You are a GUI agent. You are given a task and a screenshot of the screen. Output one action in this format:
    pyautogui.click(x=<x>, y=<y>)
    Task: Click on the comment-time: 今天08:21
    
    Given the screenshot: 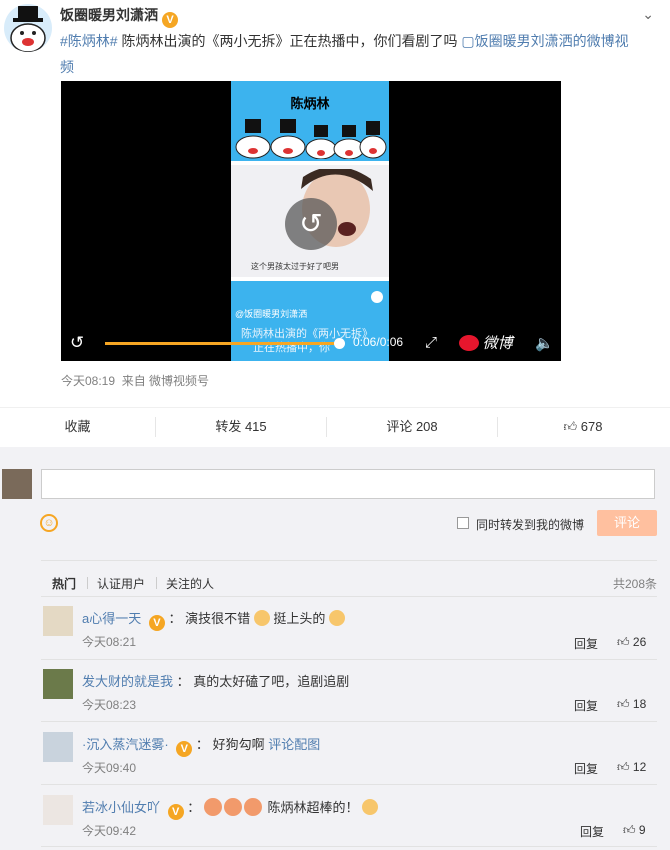 What is the action you would take?
    pyautogui.click(x=109, y=642)
    